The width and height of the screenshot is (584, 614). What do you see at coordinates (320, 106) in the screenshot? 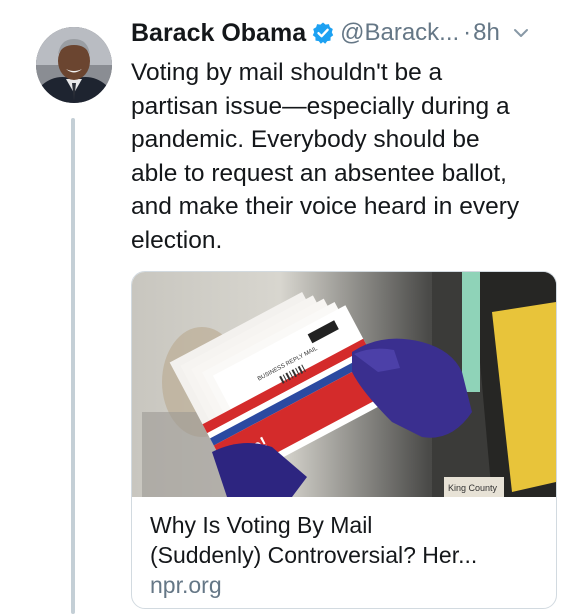
I see `tweet-text-line: partisan issue—especially during a` at bounding box center [320, 106].